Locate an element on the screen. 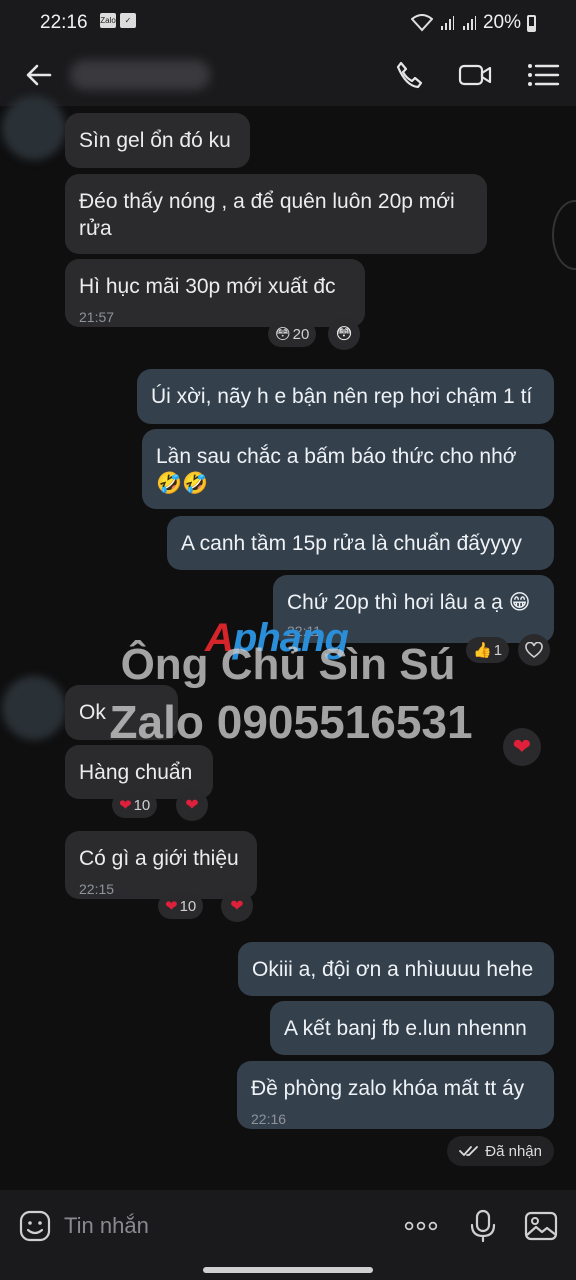 Image resolution: width=576 pixels, height=1280 pixels. message-time: 22:16 is located at coordinates (269, 1119).